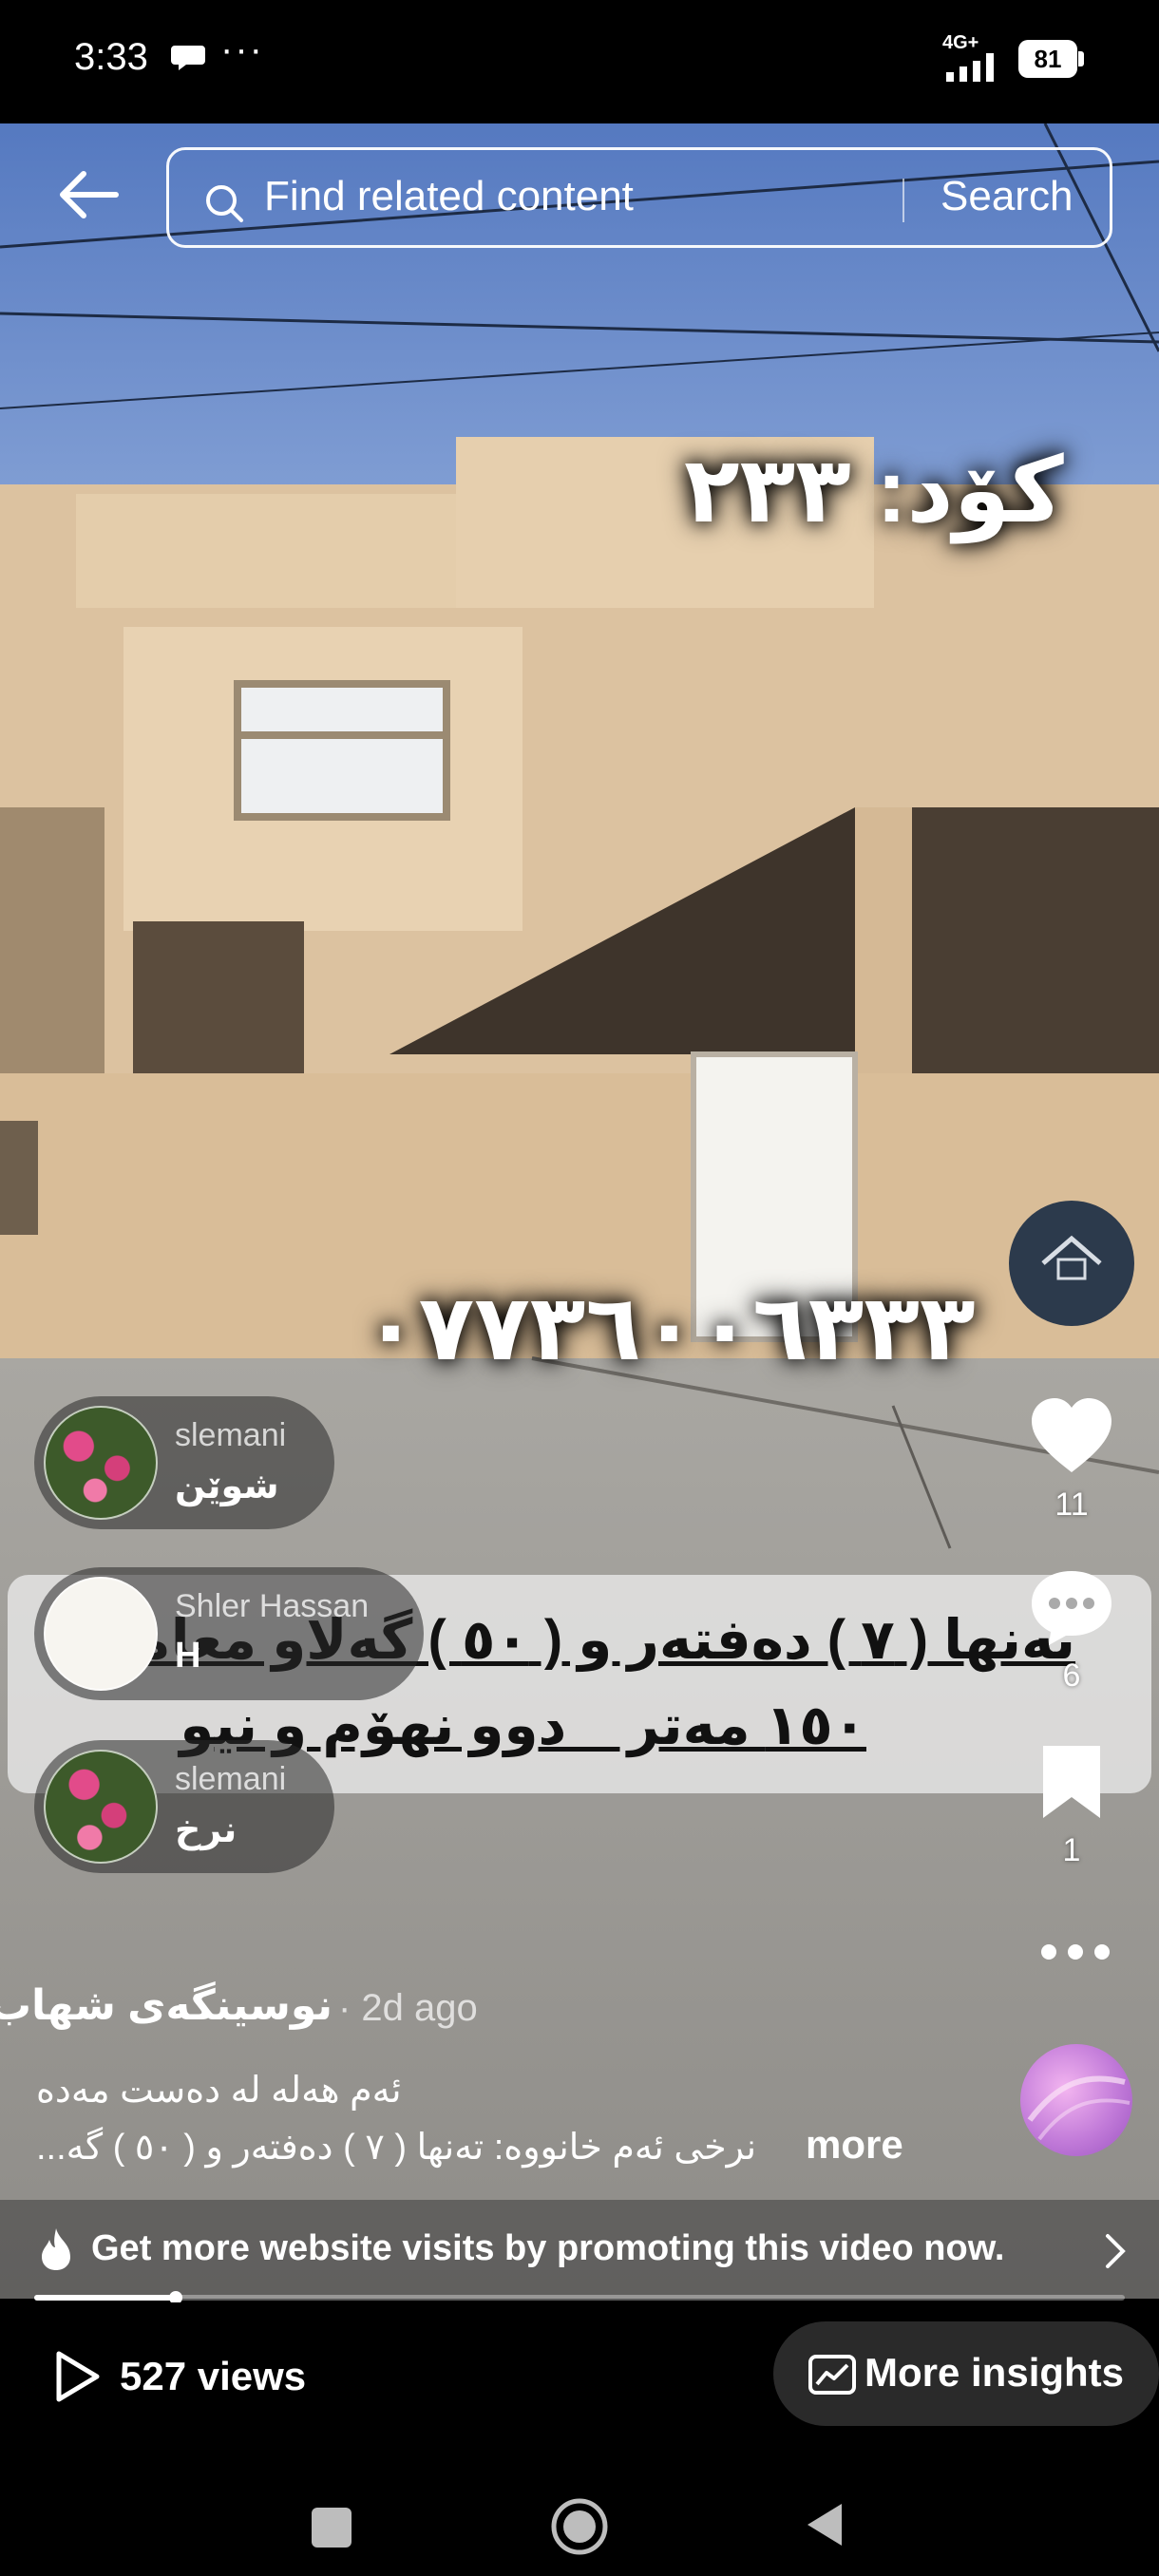 The image size is (1159, 2576). I want to click on back-arrow-icon, so click(88, 194).